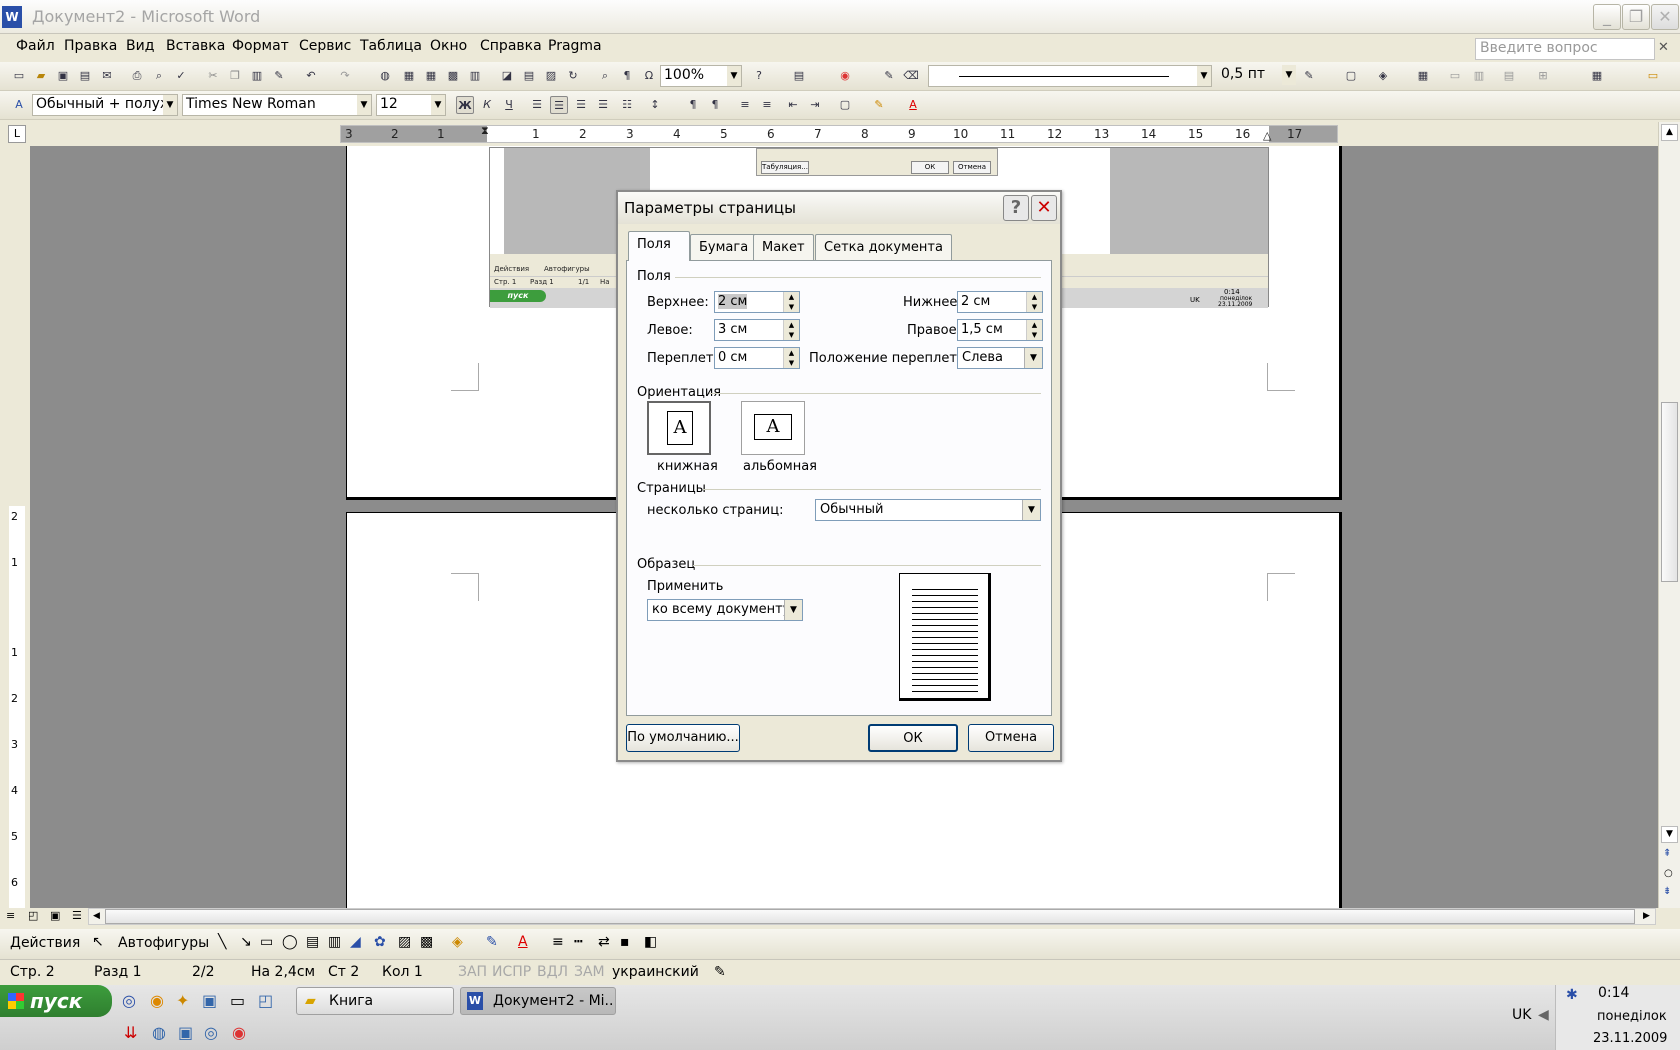 This screenshot has height=1050, width=1680. Describe the element at coordinates (159, 76) in the screenshot. I see `print-preview-icon: ⌕` at that location.